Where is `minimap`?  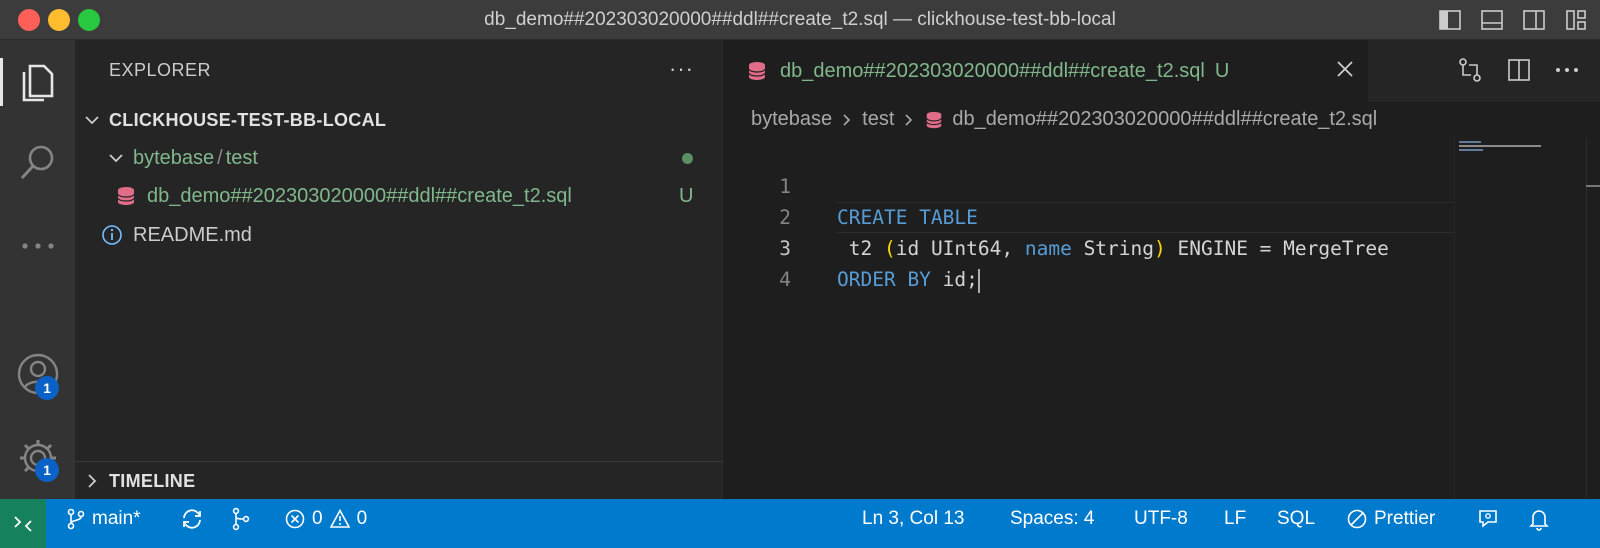
minimap is located at coordinates (1504, 318).